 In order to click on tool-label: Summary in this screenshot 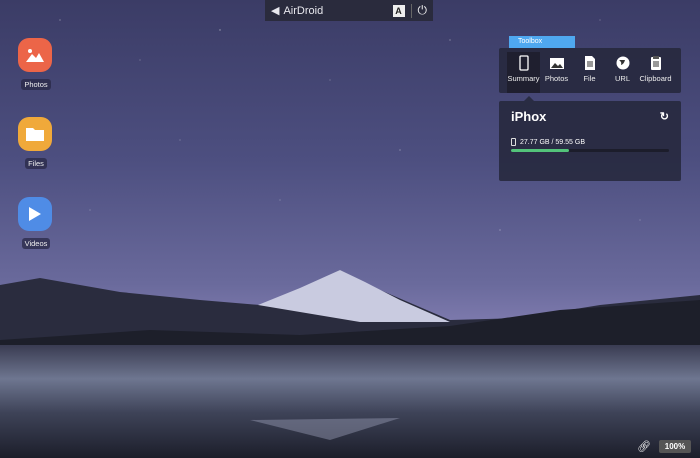, I will do `click(523, 78)`.